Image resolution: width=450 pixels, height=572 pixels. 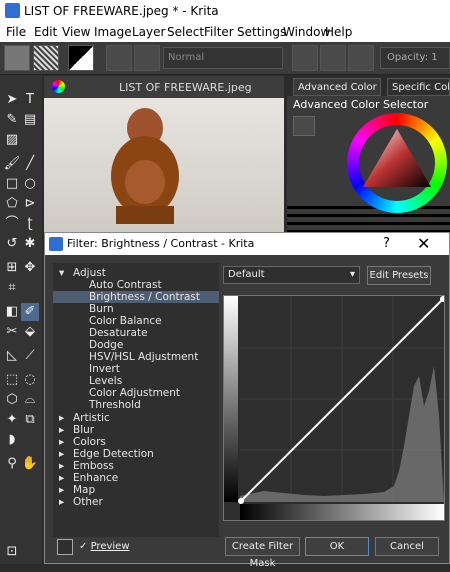 I want to click on blend-mode-select: Normal, so click(x=223, y=58).